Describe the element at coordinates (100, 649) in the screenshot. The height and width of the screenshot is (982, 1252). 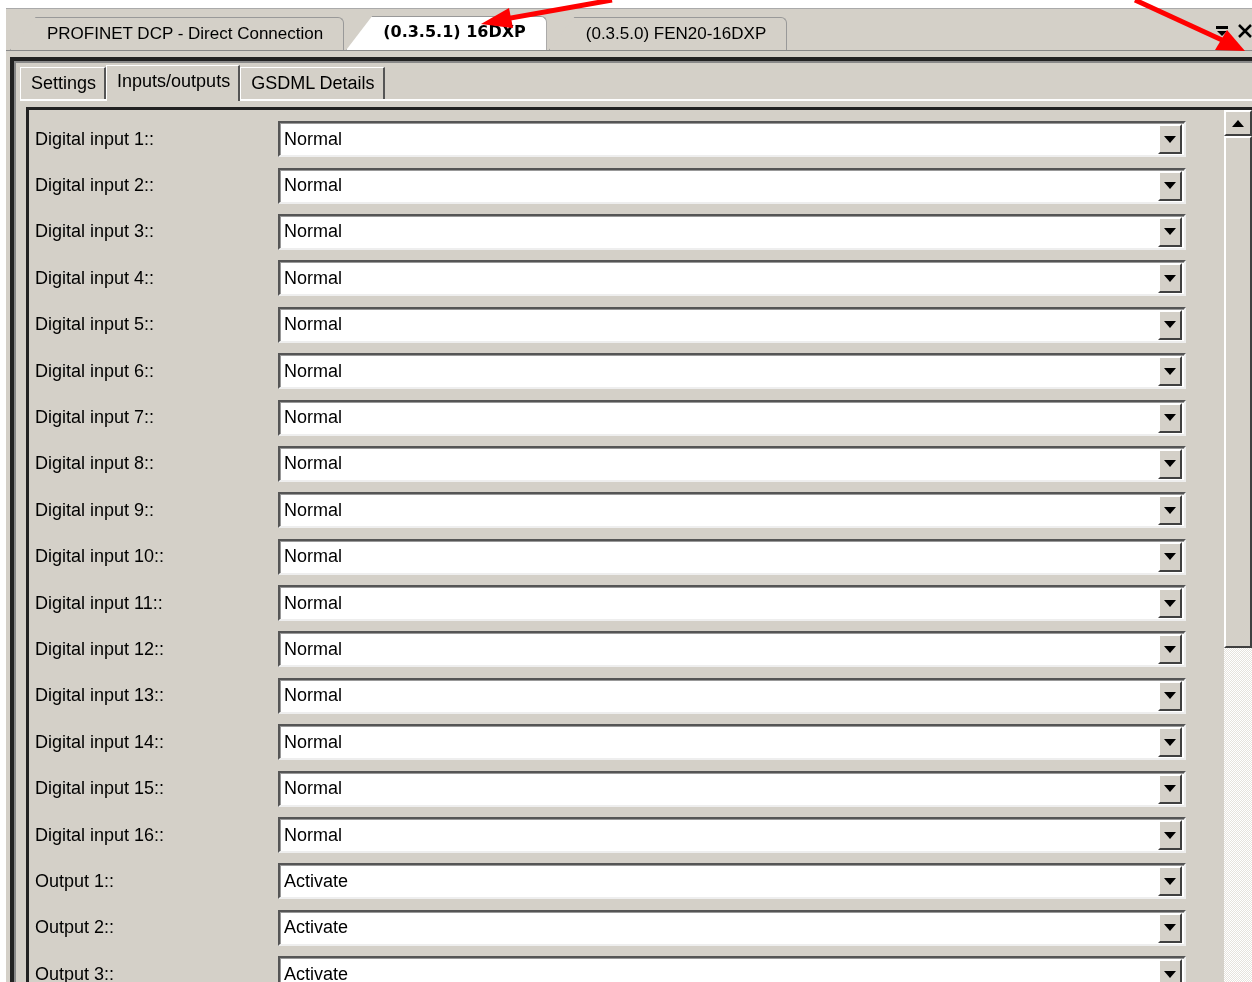
I see `parameter-label: Digital input 12::` at that location.